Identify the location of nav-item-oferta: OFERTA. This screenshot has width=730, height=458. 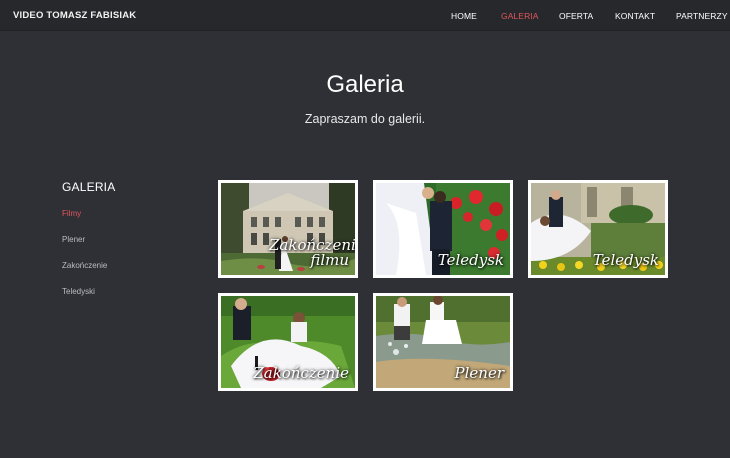
(576, 16).